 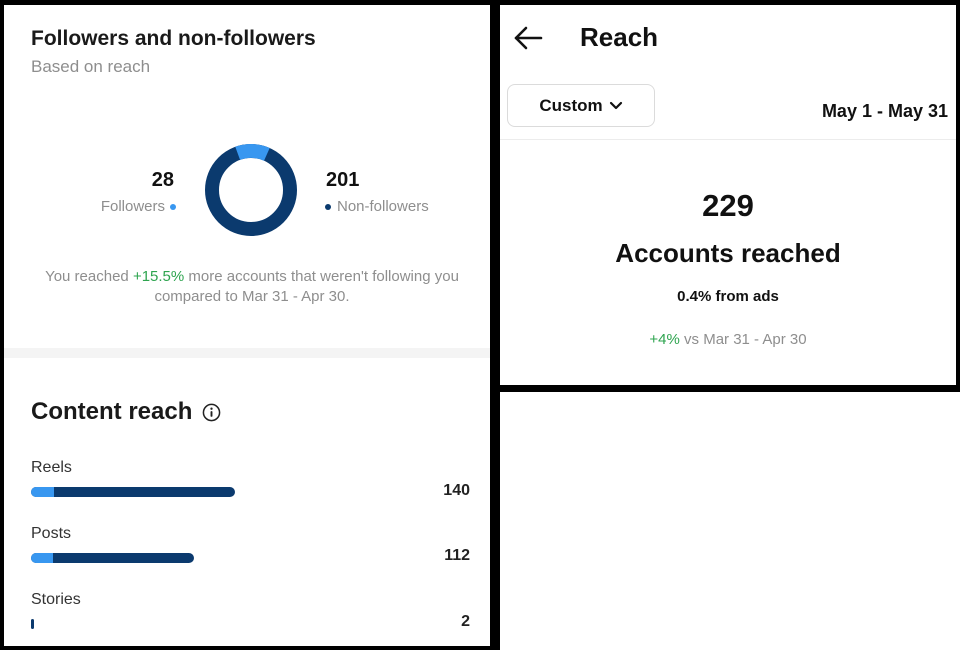 What do you see at coordinates (112, 411) in the screenshot?
I see `content-reach-title: Content reach` at bounding box center [112, 411].